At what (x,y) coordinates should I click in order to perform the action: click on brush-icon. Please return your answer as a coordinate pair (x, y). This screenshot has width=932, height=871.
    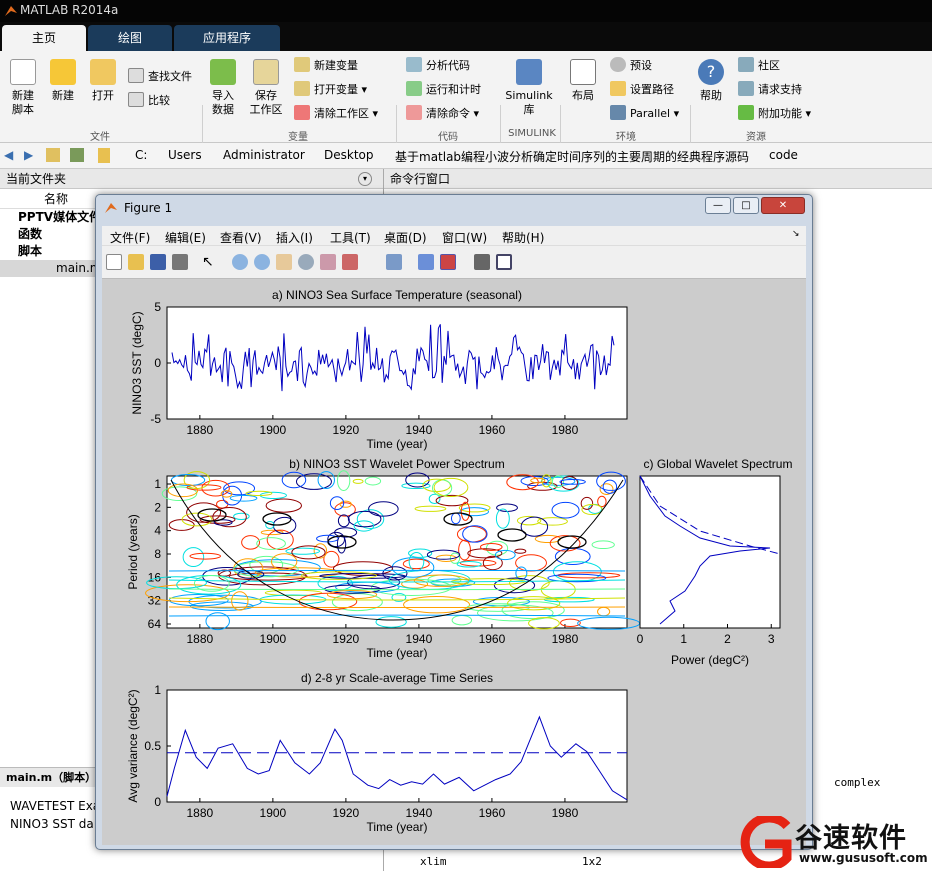
    Looking at the image, I should click on (350, 262).